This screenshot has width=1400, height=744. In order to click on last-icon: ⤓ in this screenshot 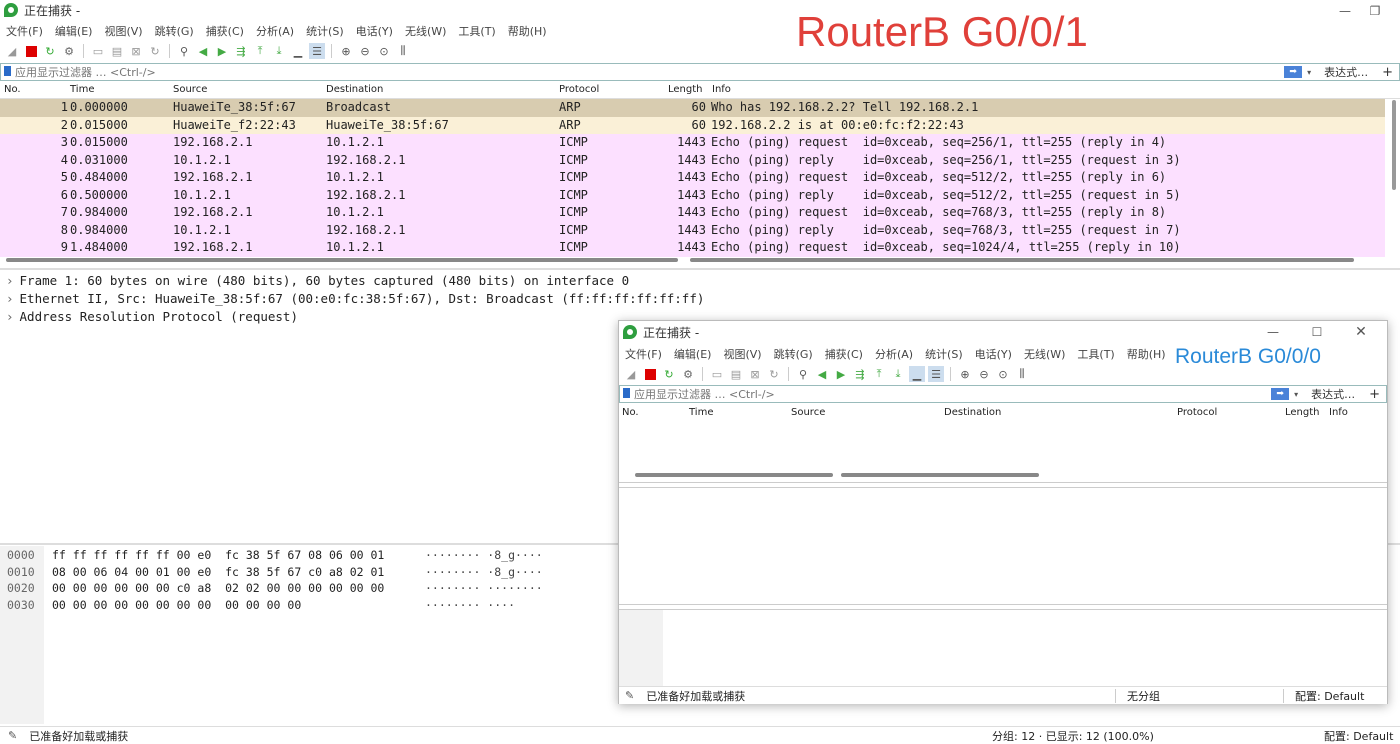, I will do `click(279, 51)`.